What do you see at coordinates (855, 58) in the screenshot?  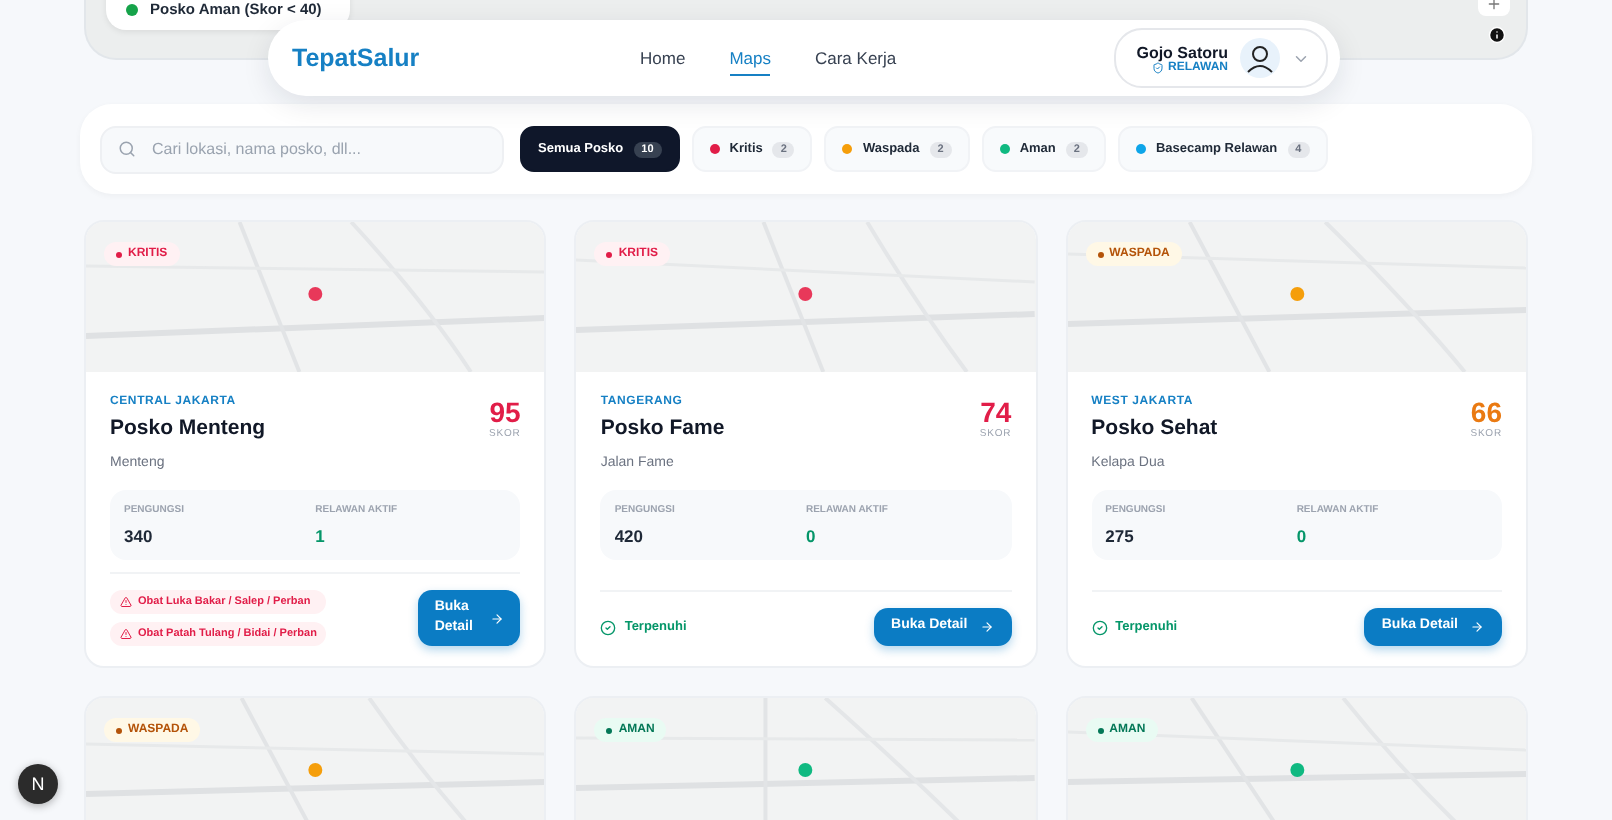 I see `nav-link: Cara Kerja` at bounding box center [855, 58].